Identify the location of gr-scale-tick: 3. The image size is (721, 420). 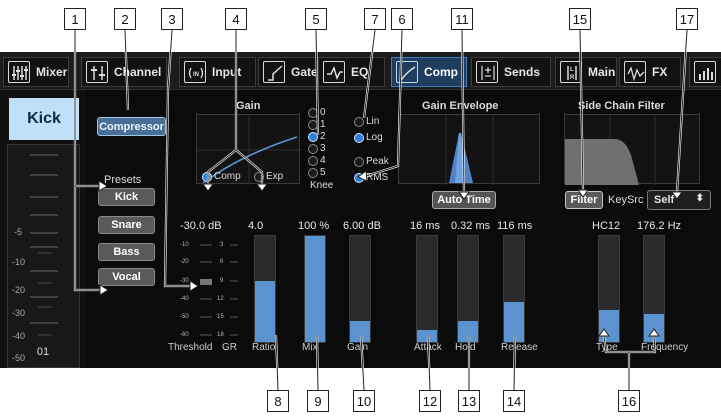
(222, 245).